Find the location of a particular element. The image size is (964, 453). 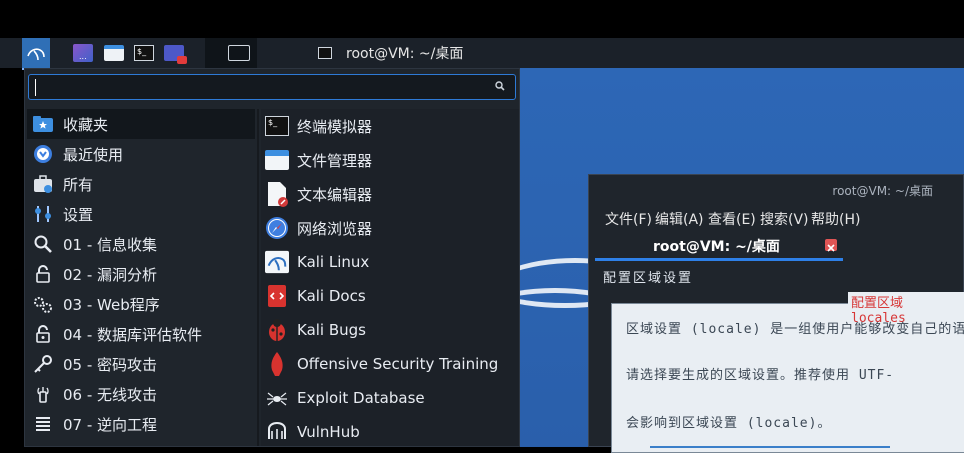

terminal-menubar: 文件(F) 编辑(A) 查看(E) 搜索(V) 帮助(H) is located at coordinates (776, 218).